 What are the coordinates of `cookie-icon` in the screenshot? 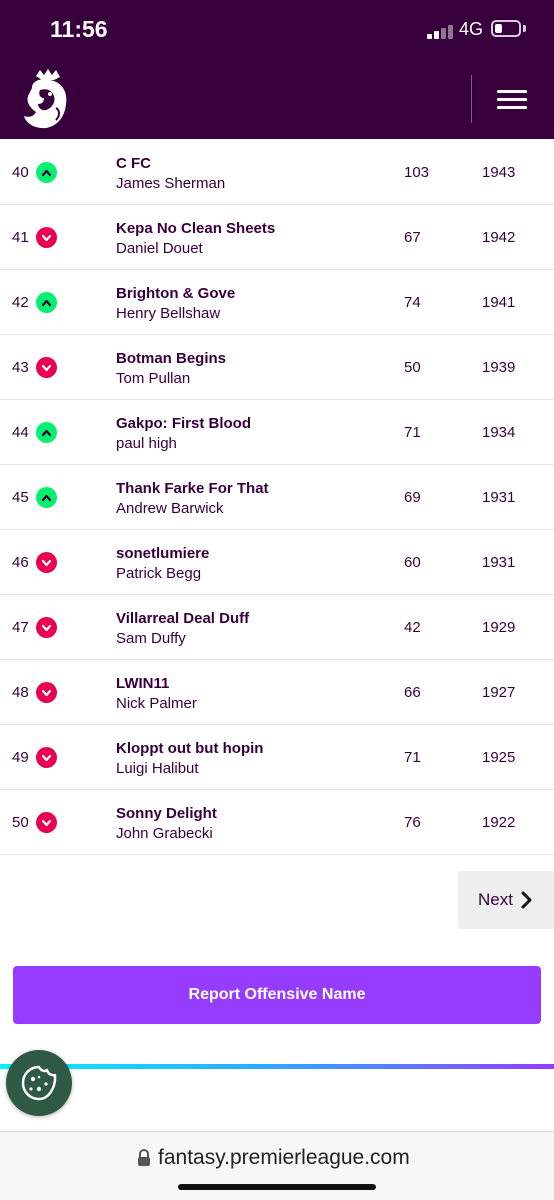 It's located at (39, 1083).